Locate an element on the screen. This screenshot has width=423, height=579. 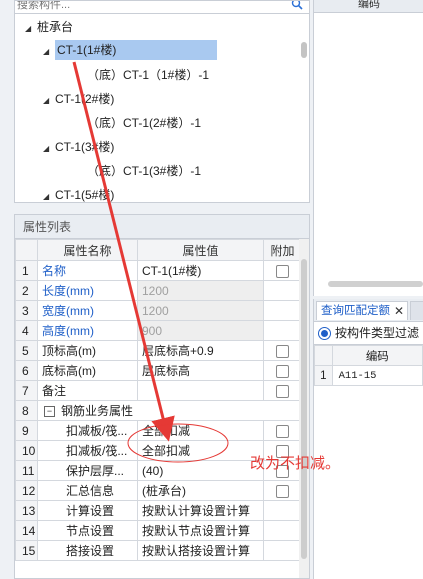
property-name: 名称 is located at coordinates (87, 270).